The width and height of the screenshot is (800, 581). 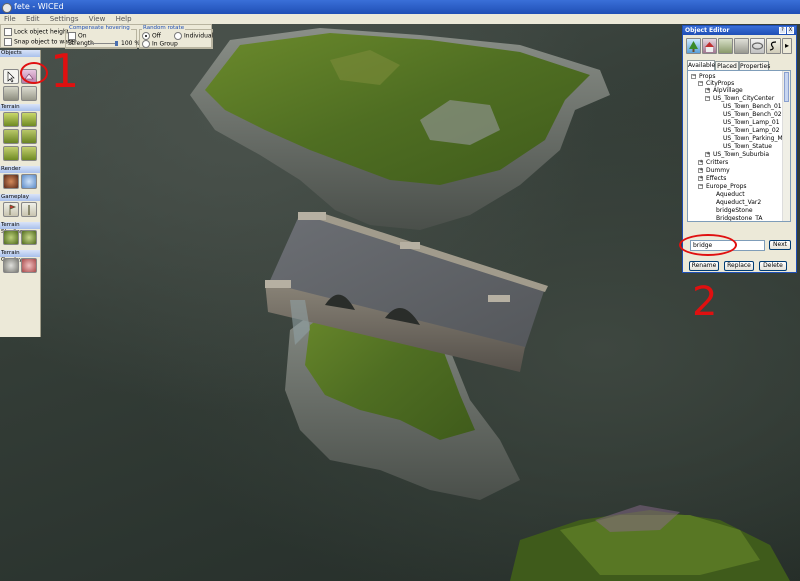 What do you see at coordinates (738, 202) in the screenshot?
I see `tree-leaf: Aqueduct_Var2` at bounding box center [738, 202].